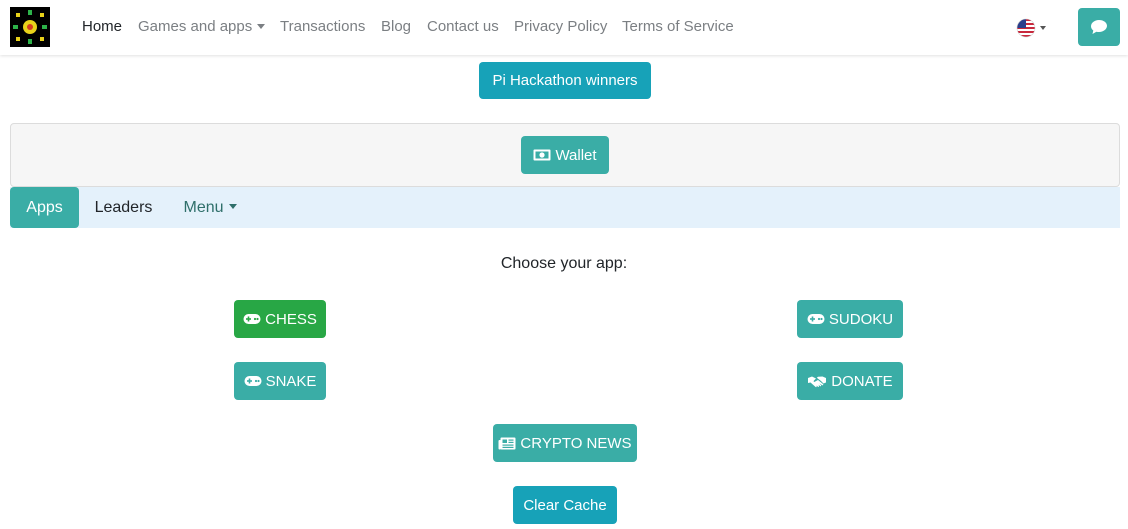  What do you see at coordinates (291, 319) in the screenshot?
I see `chess-label: CHESS` at bounding box center [291, 319].